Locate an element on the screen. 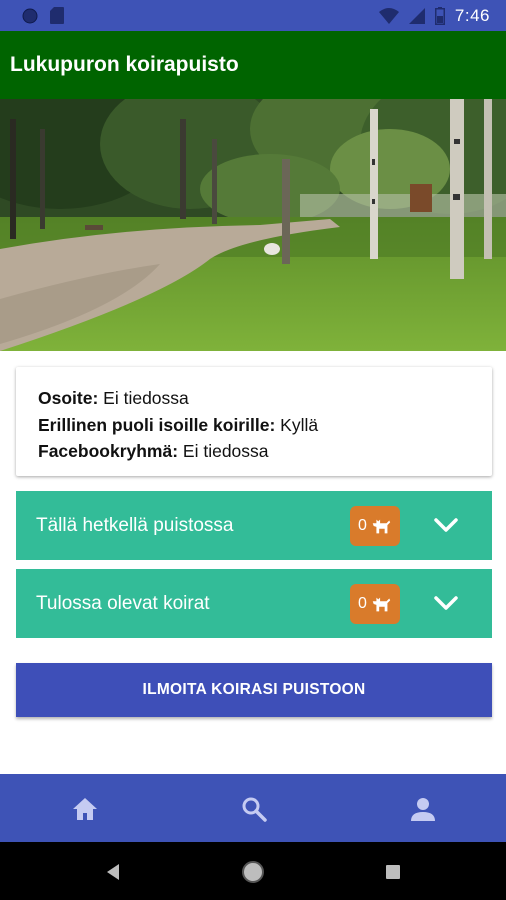  home-system-button is located at coordinates (253, 872).